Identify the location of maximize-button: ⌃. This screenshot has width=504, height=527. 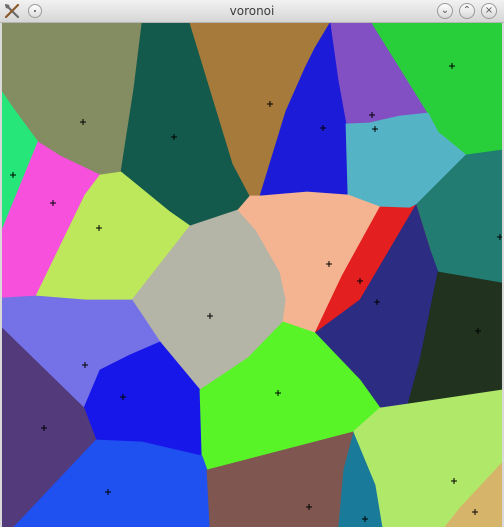
(467, 11).